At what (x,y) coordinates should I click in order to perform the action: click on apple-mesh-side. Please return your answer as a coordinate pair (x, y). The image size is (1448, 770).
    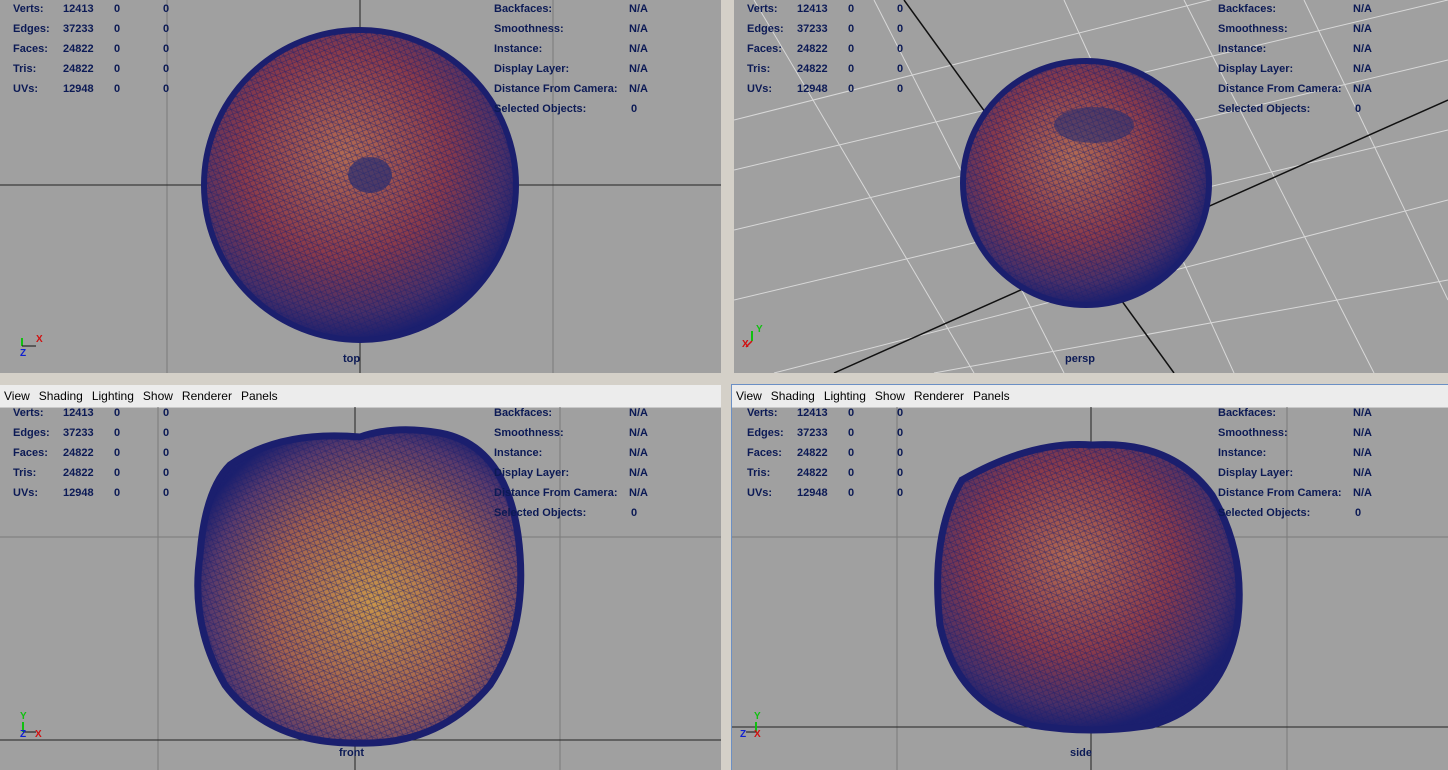
    Looking at the image, I should click on (1088, 587).